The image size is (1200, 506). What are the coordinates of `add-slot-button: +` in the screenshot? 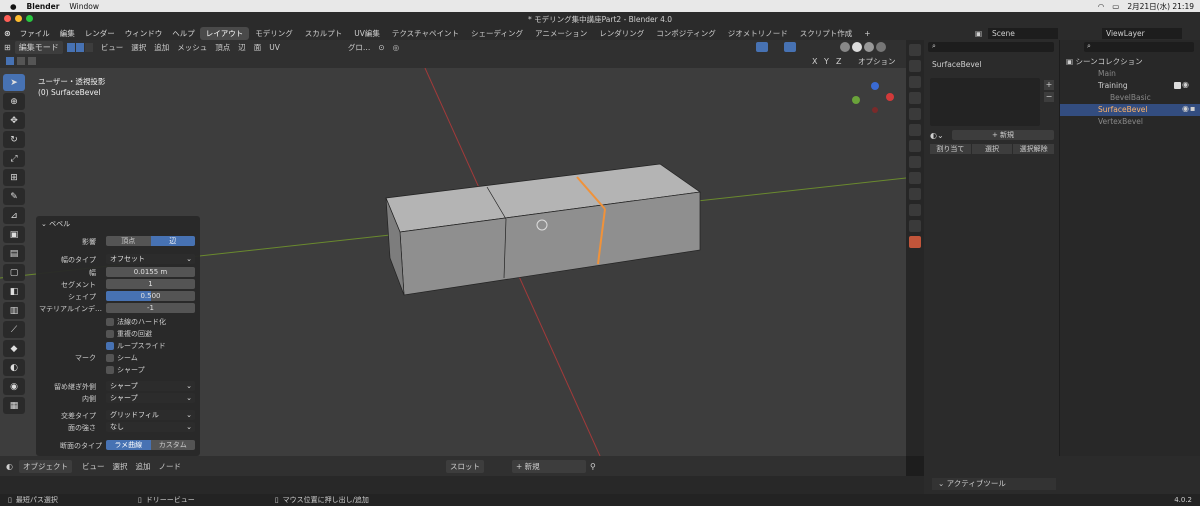 It's located at (1049, 85).